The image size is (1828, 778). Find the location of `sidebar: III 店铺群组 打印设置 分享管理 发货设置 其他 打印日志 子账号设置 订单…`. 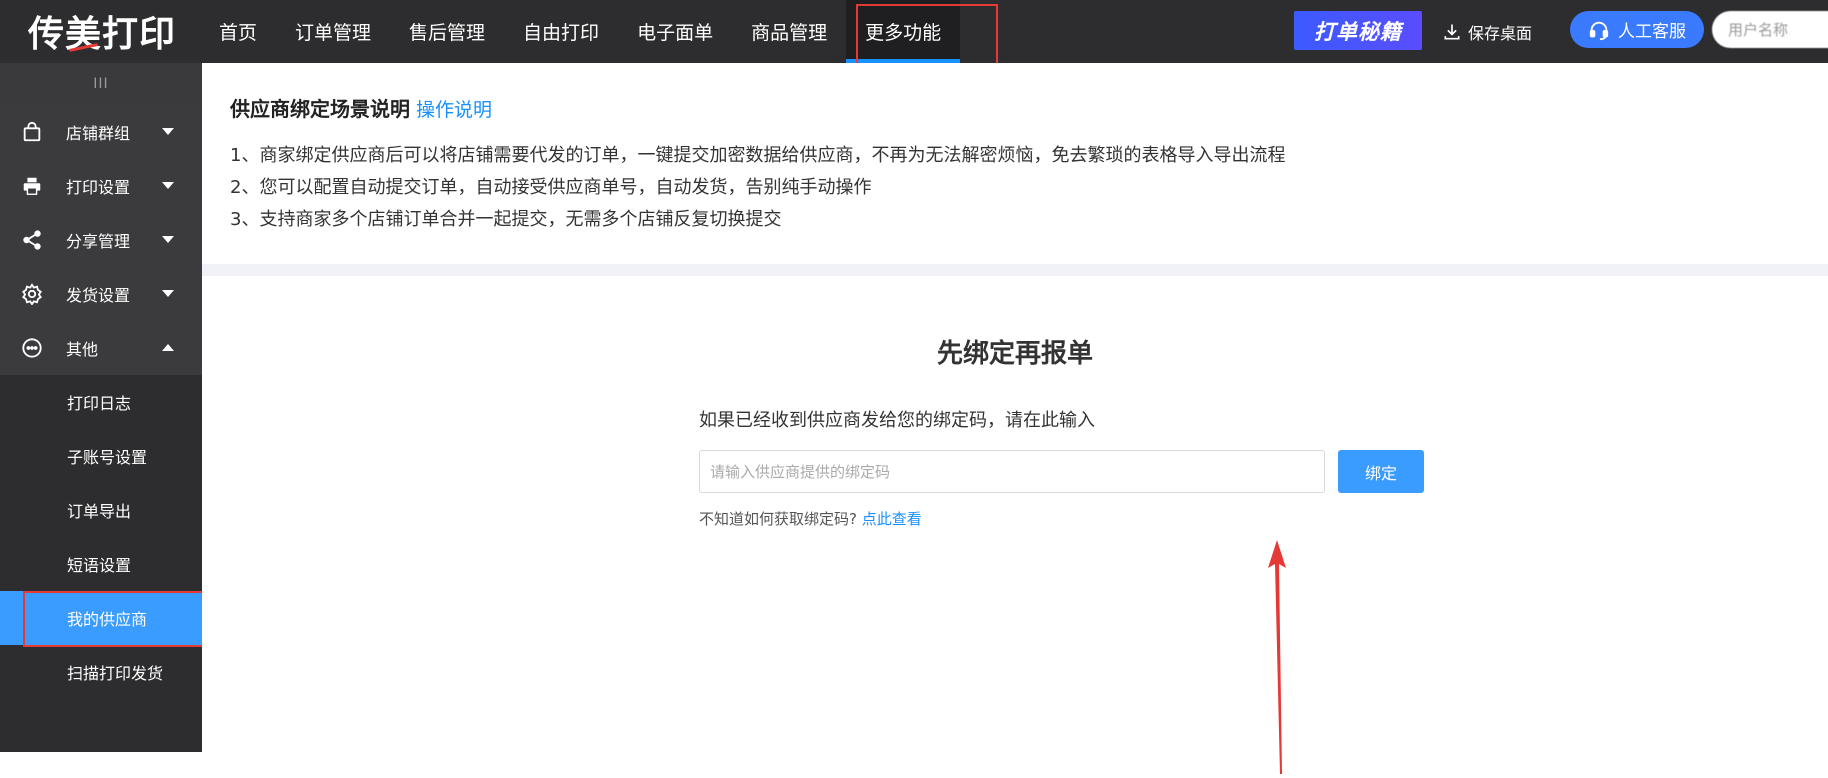

sidebar: III 店铺群组 打印设置 分享管理 发货设置 其他 打印日志 子账号设置 订单… is located at coordinates (101, 407).